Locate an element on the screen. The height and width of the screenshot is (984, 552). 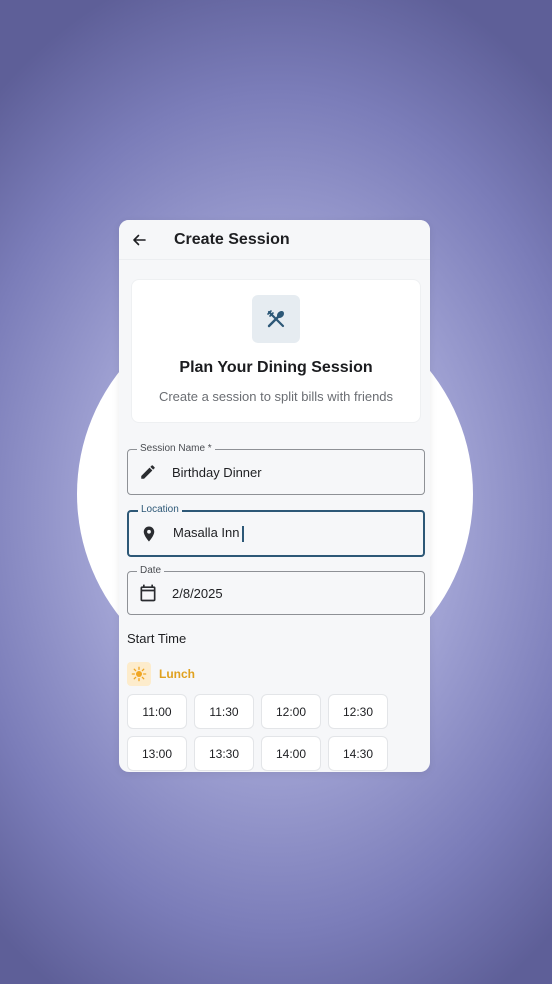
time-slot-1130: 11:30 is located at coordinates (224, 711).